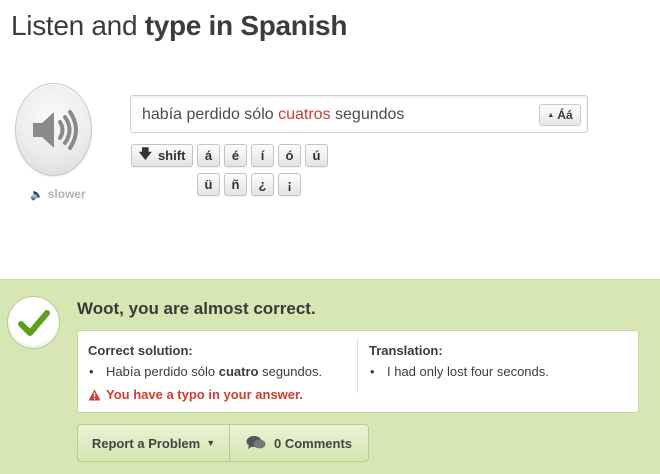 This screenshot has width=660, height=474. I want to click on answer-text-before: había perdido sólo, so click(210, 114).